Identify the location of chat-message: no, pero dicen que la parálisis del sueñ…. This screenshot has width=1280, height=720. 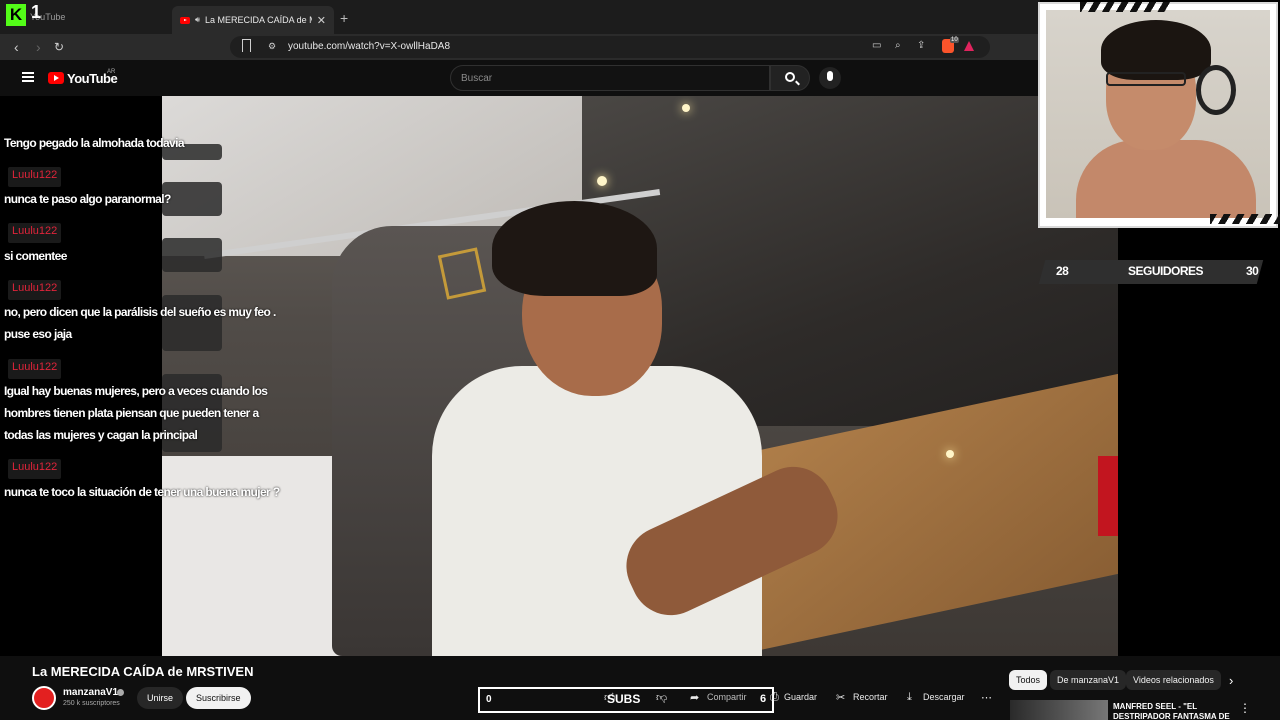
(140, 312).